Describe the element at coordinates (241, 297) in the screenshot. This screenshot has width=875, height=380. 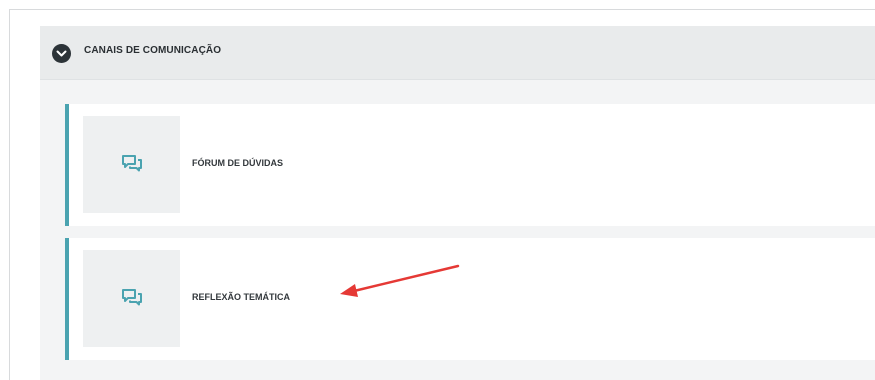
I see `activity-label: REFLEXÃO TEMÁTICA` at that location.